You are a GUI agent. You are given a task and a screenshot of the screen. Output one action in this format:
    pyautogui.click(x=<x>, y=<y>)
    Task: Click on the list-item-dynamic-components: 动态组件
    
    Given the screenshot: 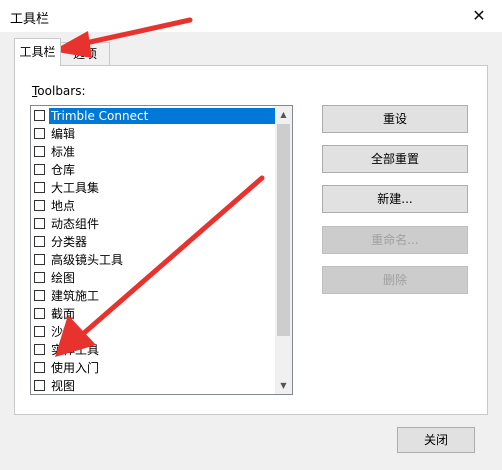 What is the action you would take?
    pyautogui.click(x=153, y=224)
    